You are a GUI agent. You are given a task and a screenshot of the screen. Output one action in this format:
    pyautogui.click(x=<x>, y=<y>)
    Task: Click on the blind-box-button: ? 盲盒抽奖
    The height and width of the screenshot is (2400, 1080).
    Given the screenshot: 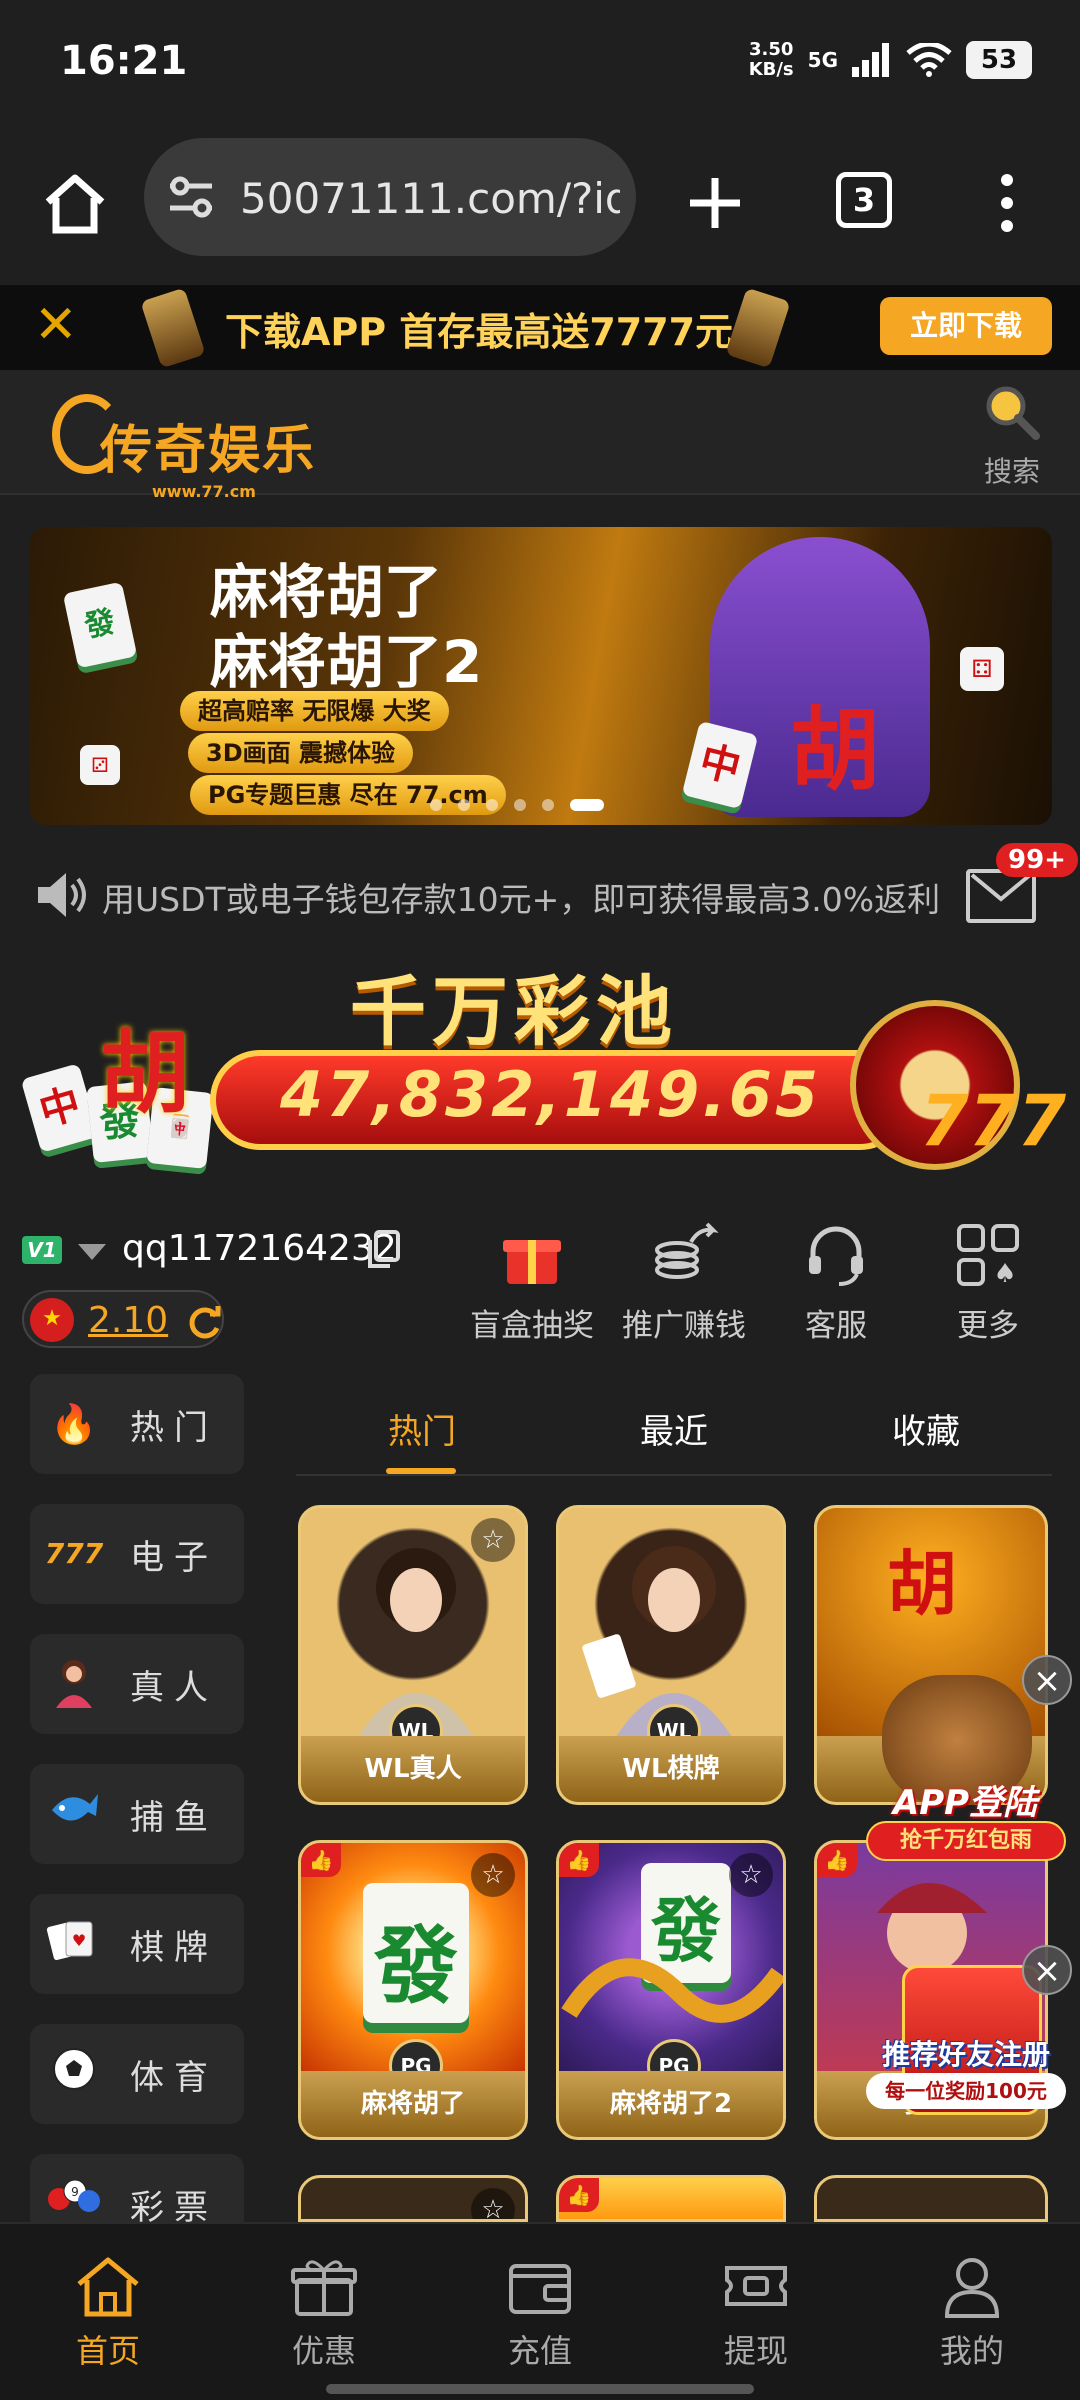 What is the action you would take?
    pyautogui.click(x=532, y=1282)
    